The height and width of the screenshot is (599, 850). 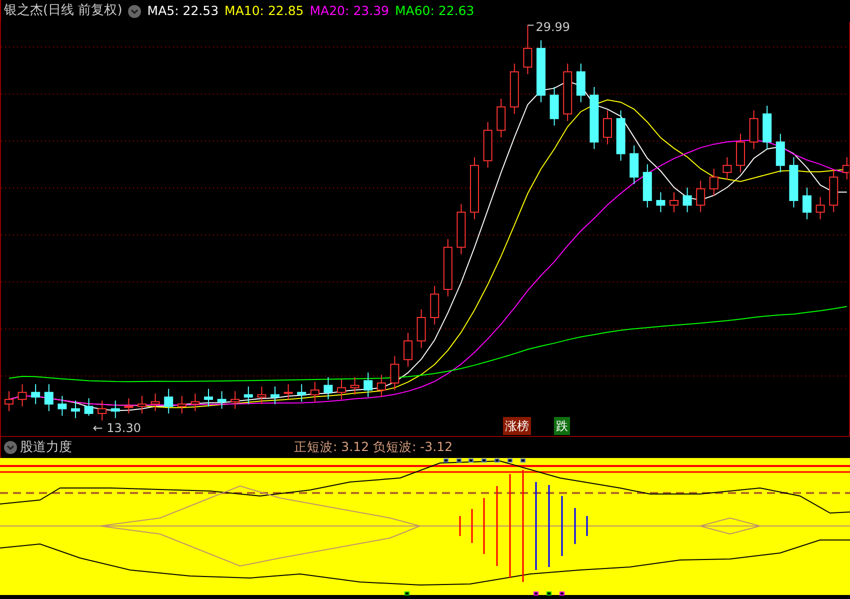 What do you see at coordinates (46, 447) in the screenshot?
I see `indicator-title: 股道力度` at bounding box center [46, 447].